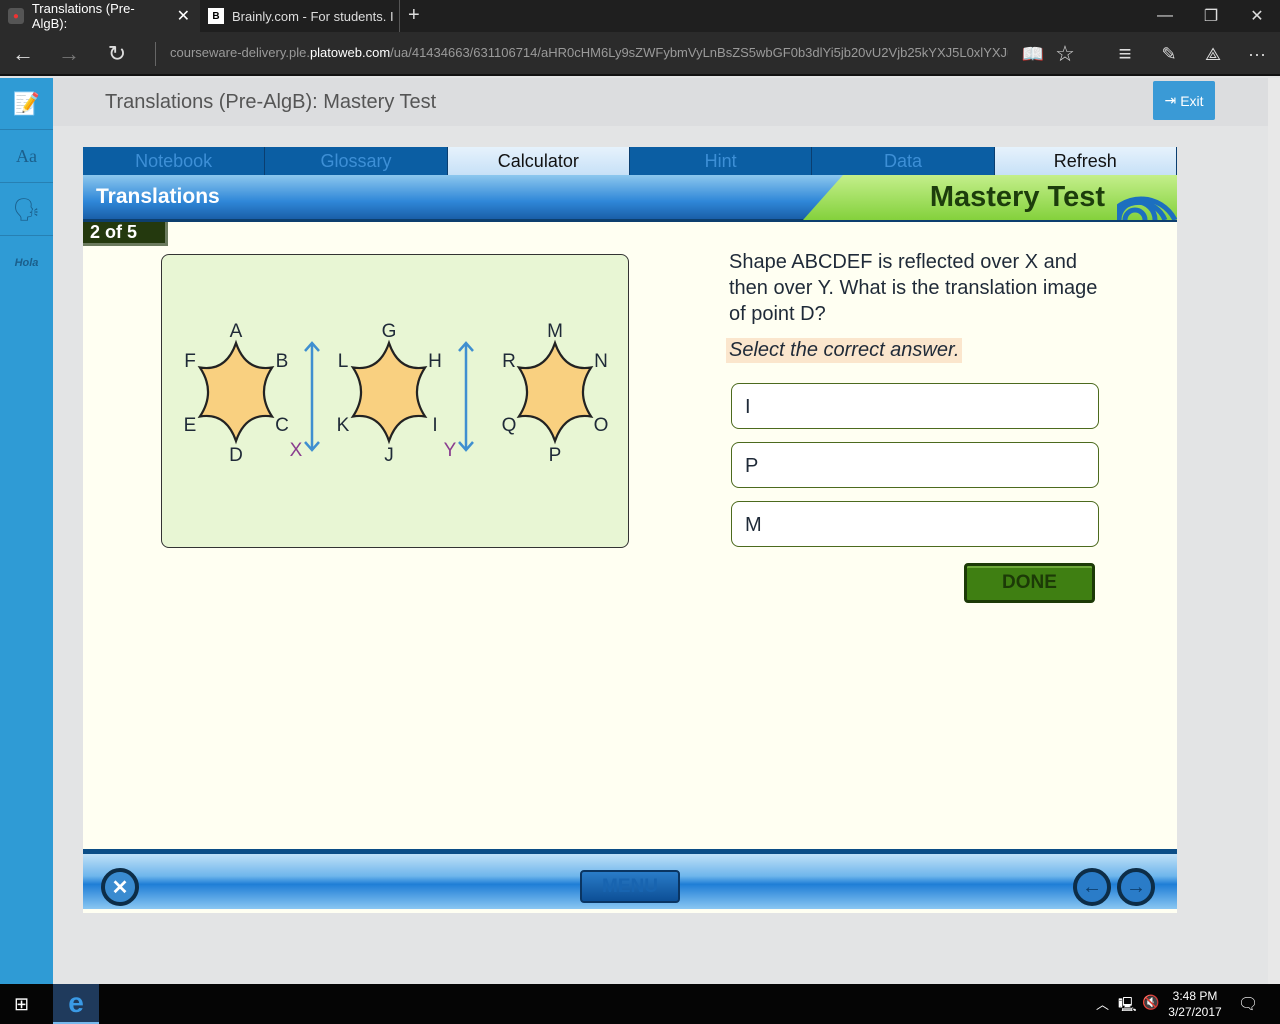  Describe the element at coordinates (282, 425) in the screenshot. I see `vertex-label: C` at that location.